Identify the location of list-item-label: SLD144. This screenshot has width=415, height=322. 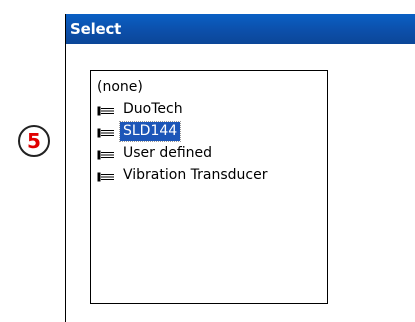
(150, 131).